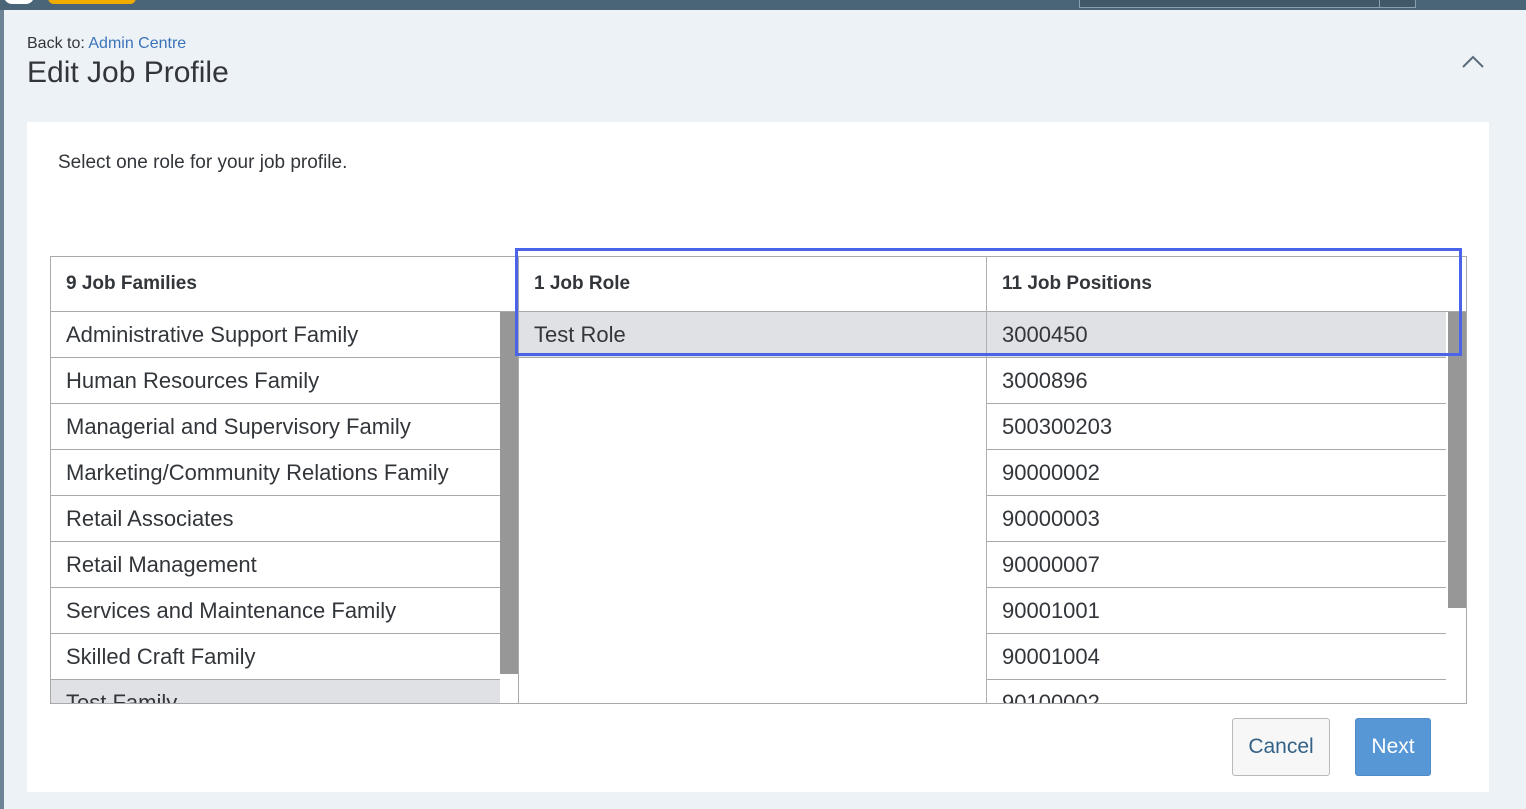 This screenshot has width=1526, height=809. What do you see at coordinates (509, 493) in the screenshot?
I see `families-scroll-thumb` at bounding box center [509, 493].